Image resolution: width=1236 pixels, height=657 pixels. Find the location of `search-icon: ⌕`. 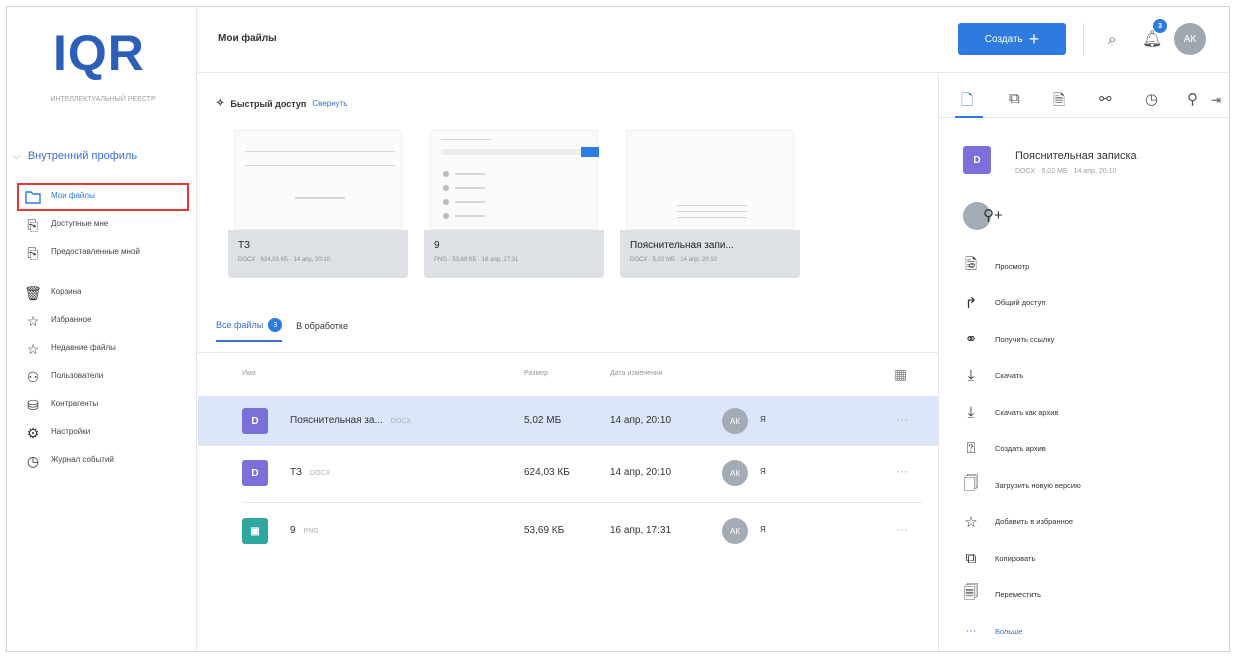

search-icon: ⌕ is located at coordinates (1112, 39).